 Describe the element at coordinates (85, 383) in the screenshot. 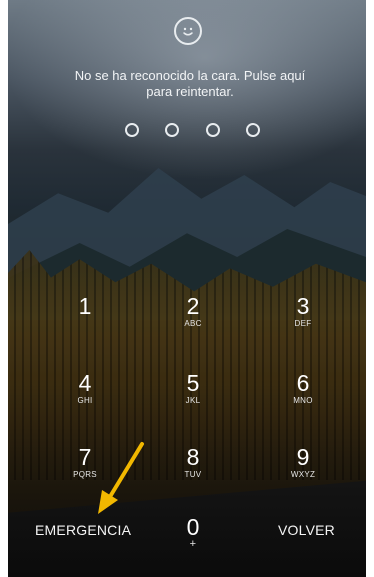

I see `key-digit: 4` at that location.